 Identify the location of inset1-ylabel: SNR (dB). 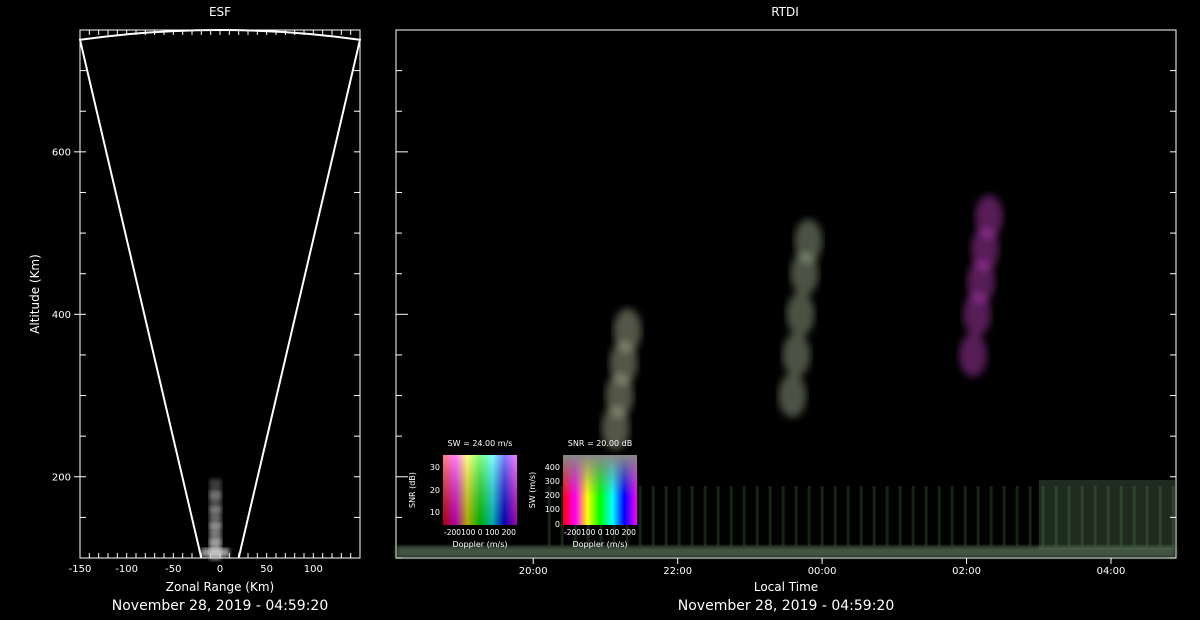
(412, 490).